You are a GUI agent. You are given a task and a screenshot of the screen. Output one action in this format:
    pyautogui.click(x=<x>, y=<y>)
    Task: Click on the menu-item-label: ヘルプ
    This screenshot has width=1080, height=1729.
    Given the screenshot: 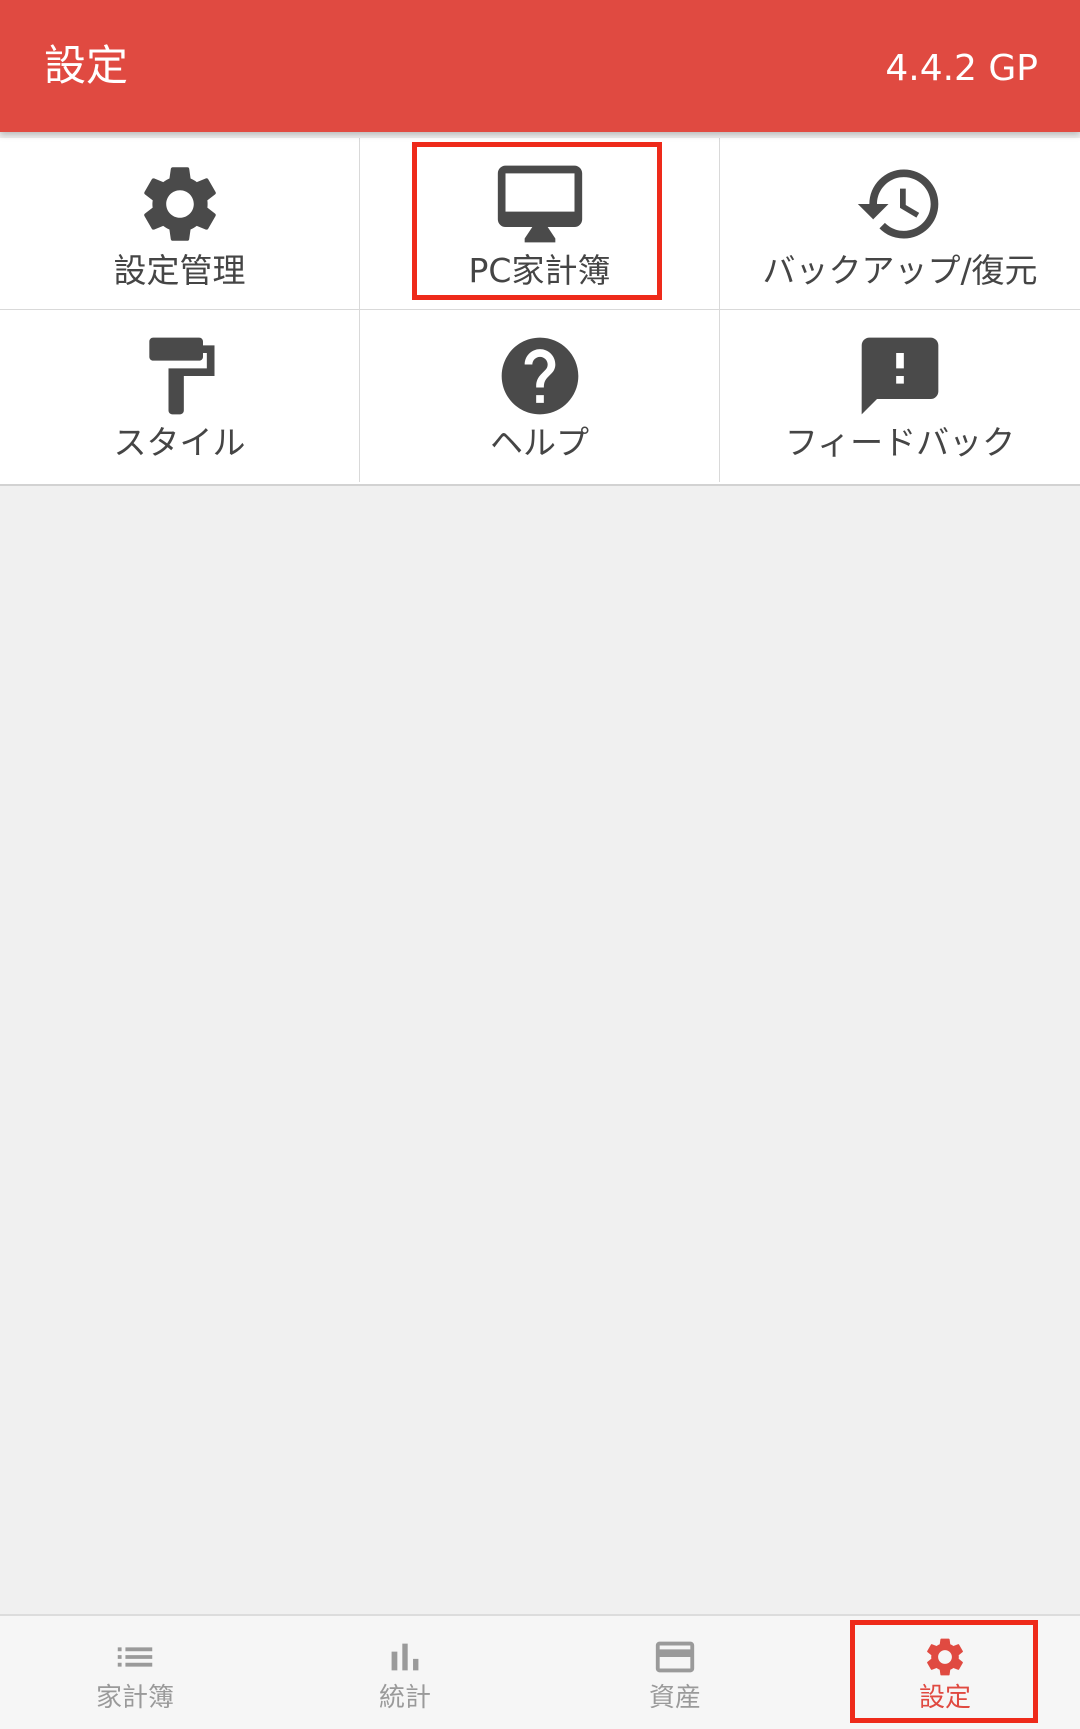 What is the action you would take?
    pyautogui.click(x=539, y=442)
    